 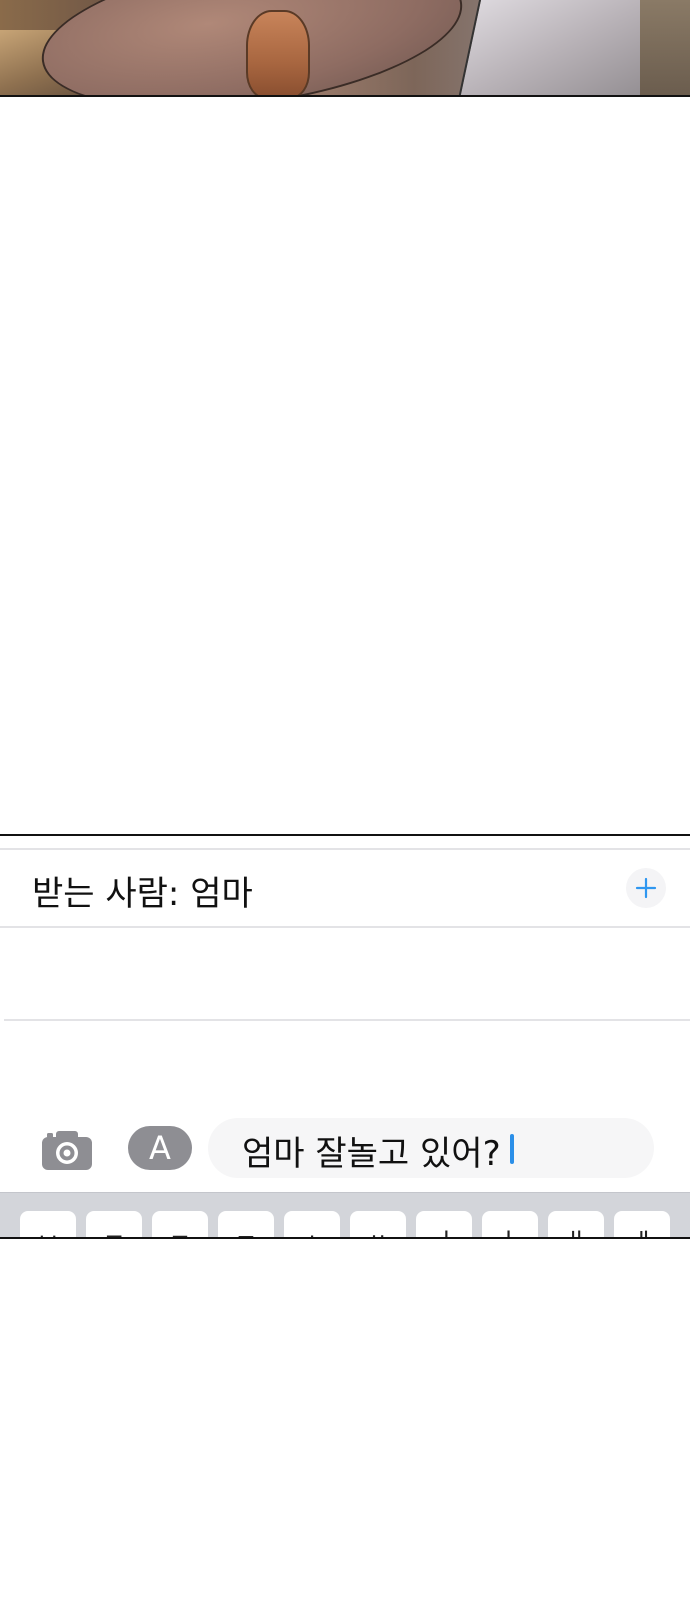 What do you see at coordinates (278, 52) in the screenshot?
I see `bedpost-art` at bounding box center [278, 52].